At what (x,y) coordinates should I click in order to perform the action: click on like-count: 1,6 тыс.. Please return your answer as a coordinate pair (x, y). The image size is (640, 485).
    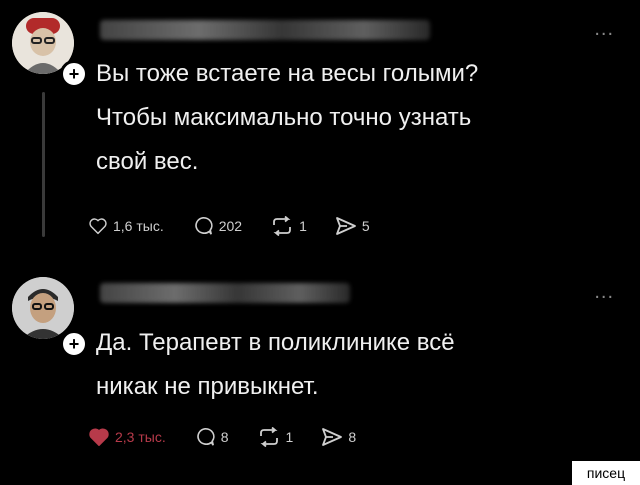
    Looking at the image, I should click on (138, 226).